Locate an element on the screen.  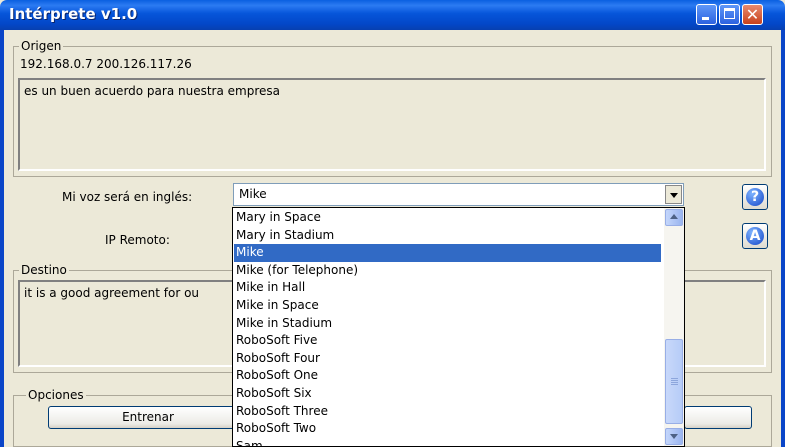
info-icon: A is located at coordinates (755, 236).